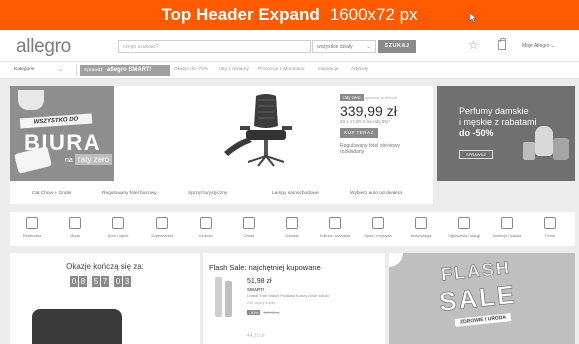  Describe the element at coordinates (538, 46) in the screenshot. I see `account-menu: Moje Allegro ⌄` at that location.